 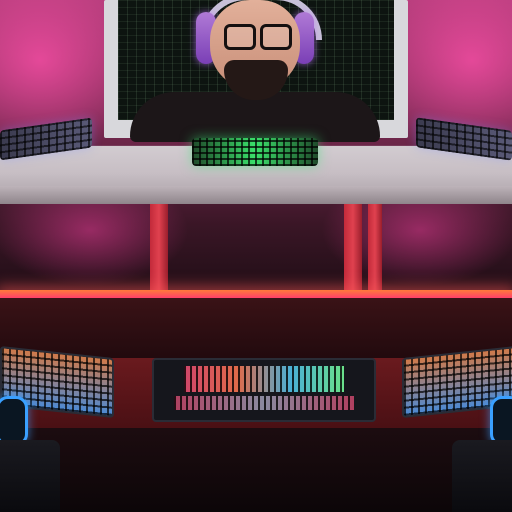 I want to click on center-keyboard-icon, so click(x=255, y=152).